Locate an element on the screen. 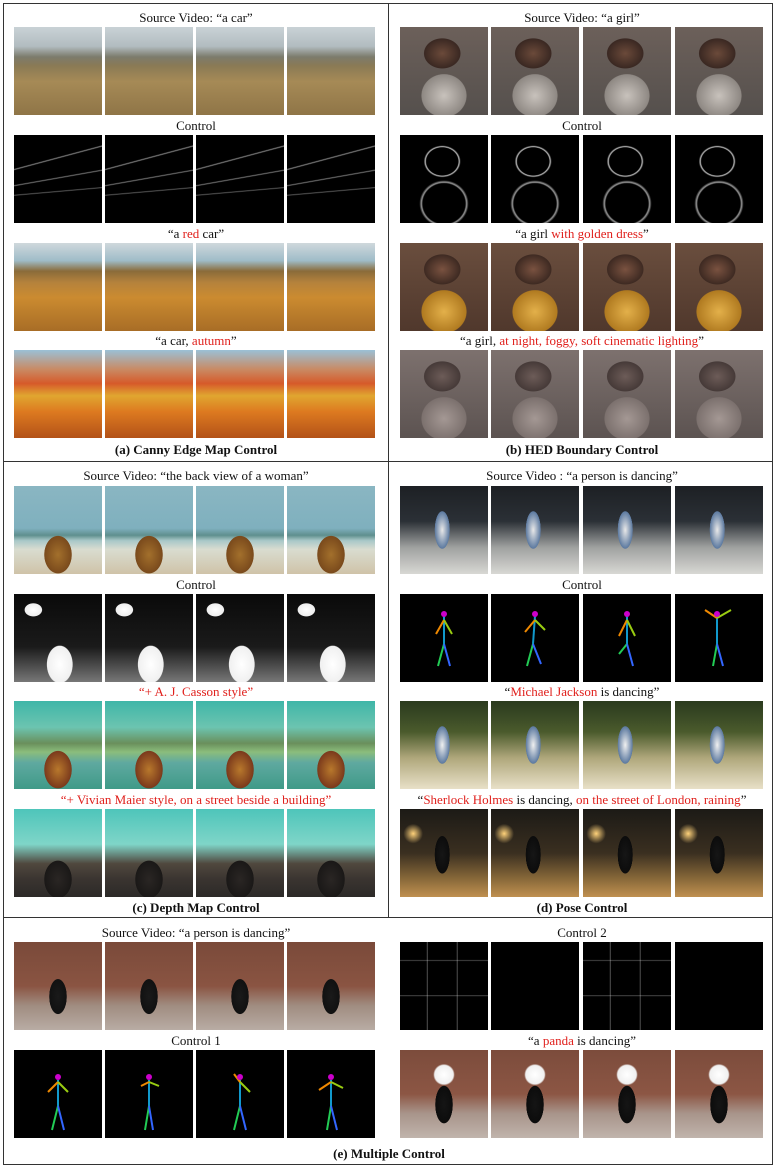 This screenshot has height=1170, width=778. panel-d-prompt-1: “Michael Jackson is dancing” is located at coordinates (582, 691).